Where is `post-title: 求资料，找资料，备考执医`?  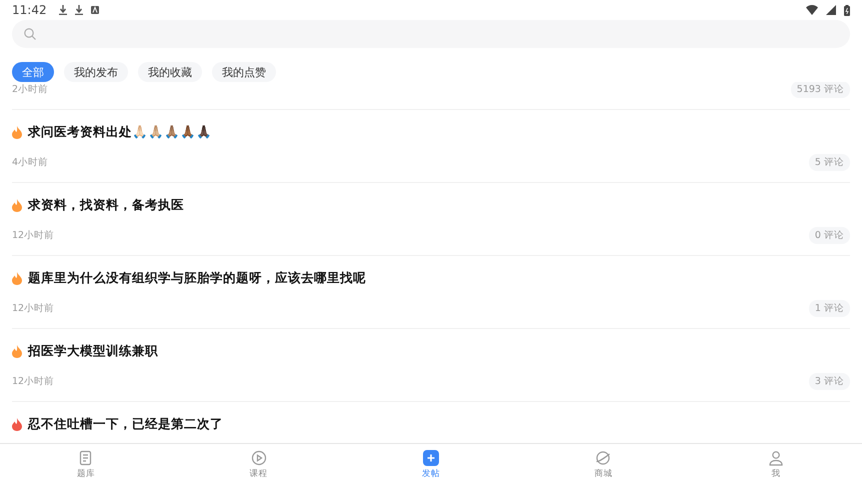 post-title: 求资料，找资料，备考执医 is located at coordinates (106, 205).